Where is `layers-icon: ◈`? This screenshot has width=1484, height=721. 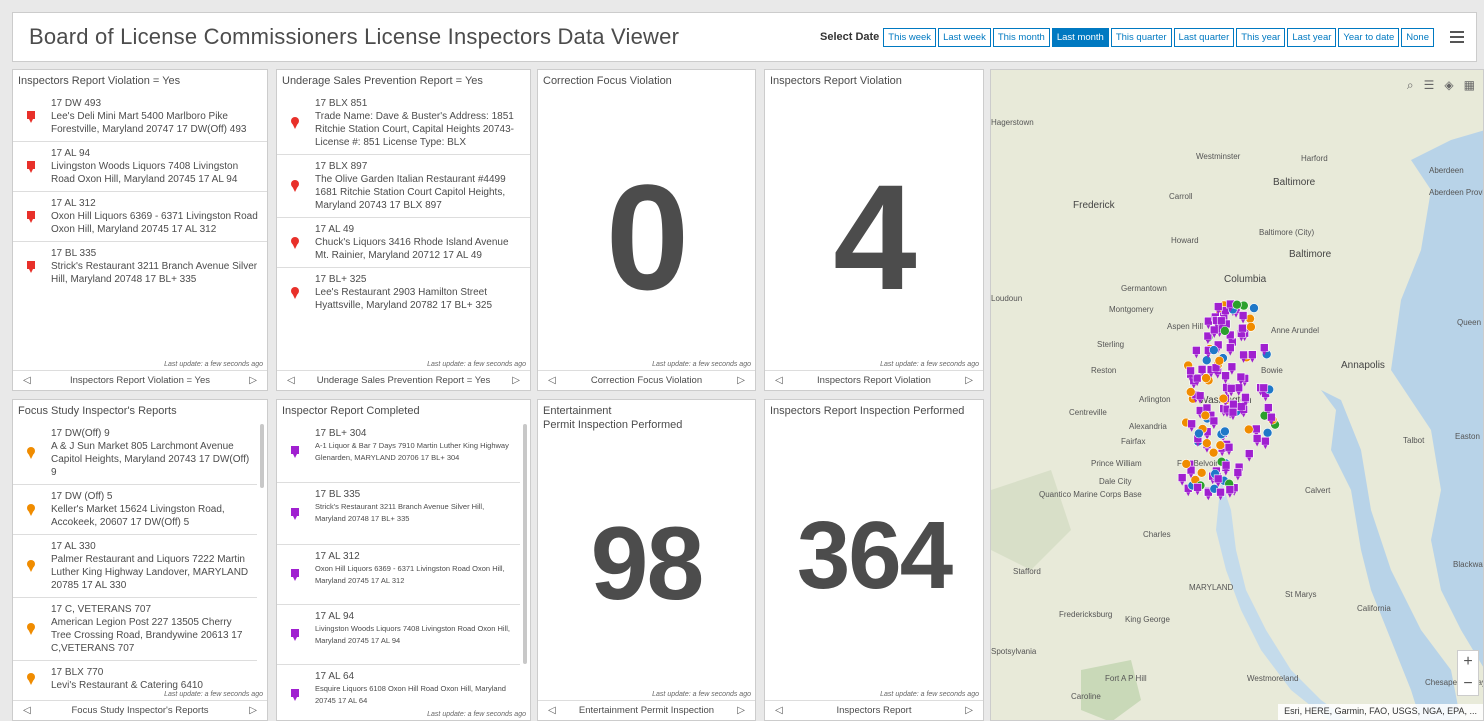 layers-icon: ◈ is located at coordinates (1448, 85).